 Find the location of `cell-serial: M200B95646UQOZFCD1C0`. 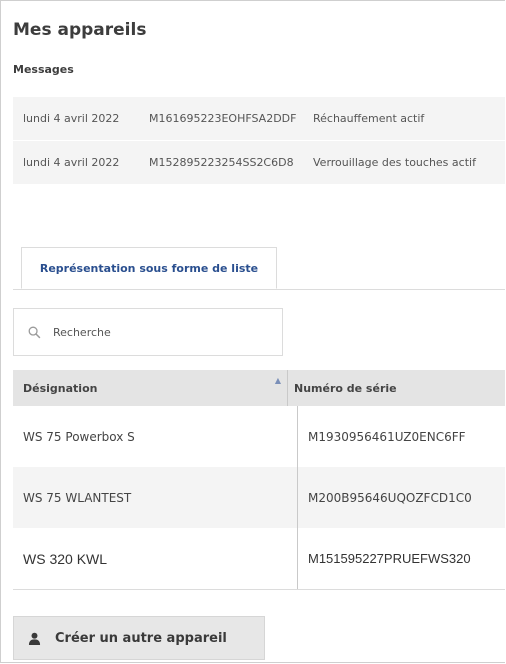

cell-serial: M200B95646UQOZFCD1C0 is located at coordinates (401, 497).